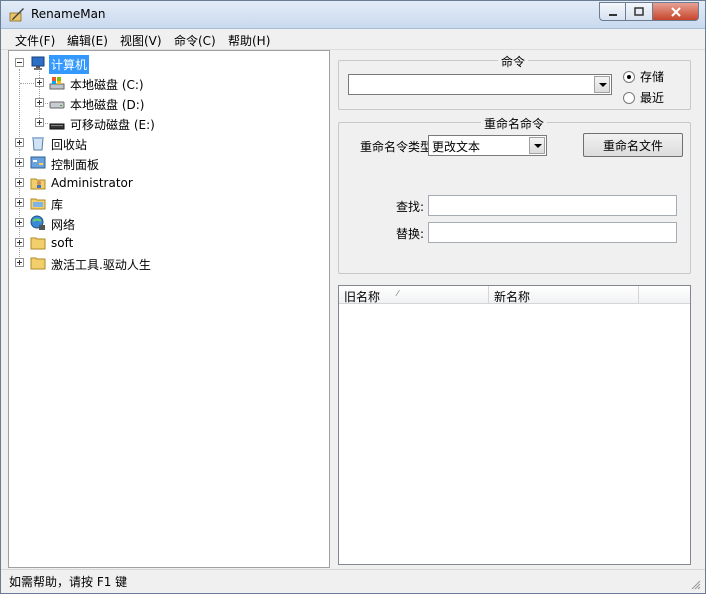  I want to click on column-new-name-label: 新名称, so click(512, 297).